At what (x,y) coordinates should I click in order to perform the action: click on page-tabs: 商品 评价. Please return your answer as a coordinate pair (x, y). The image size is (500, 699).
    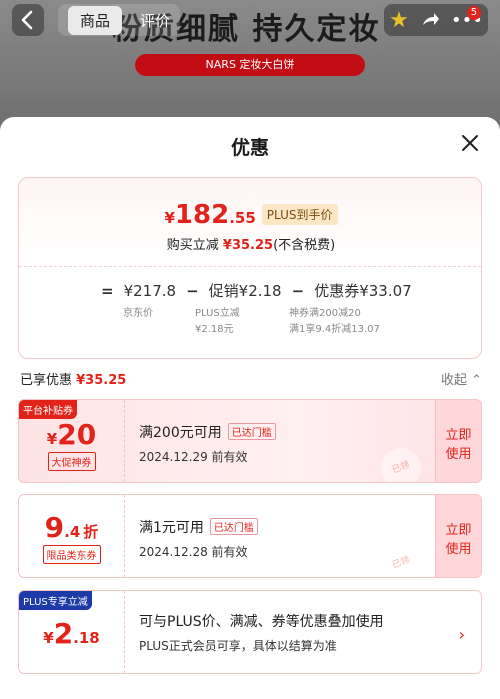
    Looking at the image, I should click on (119, 20).